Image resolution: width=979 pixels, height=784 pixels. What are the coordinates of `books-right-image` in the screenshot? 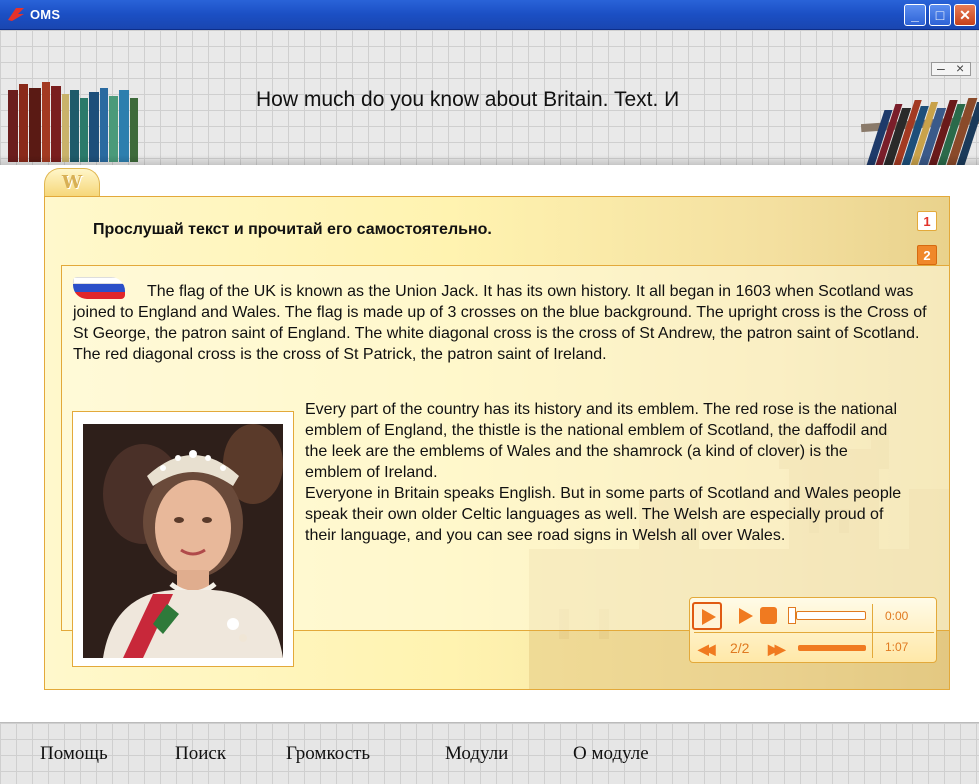 It's located at (920, 131).